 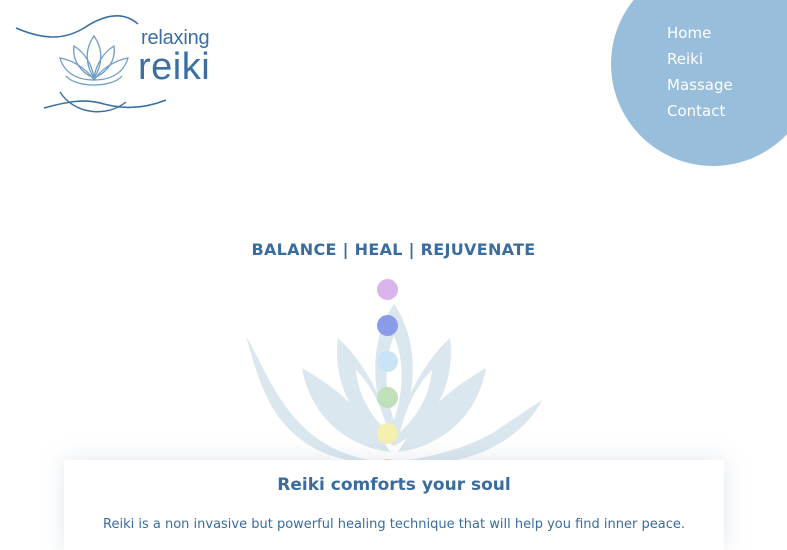 I want to click on main-nav: Home Reiki Massage Contact, so click(x=700, y=74).